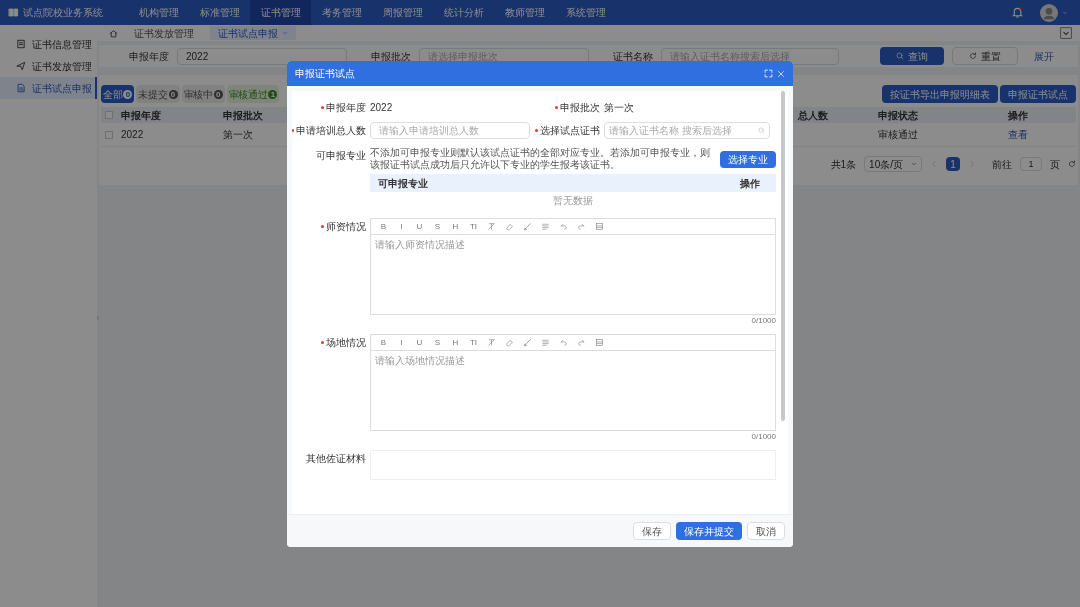 The height and width of the screenshot is (607, 1080). I want to click on status-tab: 审核中 0, so click(203, 94).